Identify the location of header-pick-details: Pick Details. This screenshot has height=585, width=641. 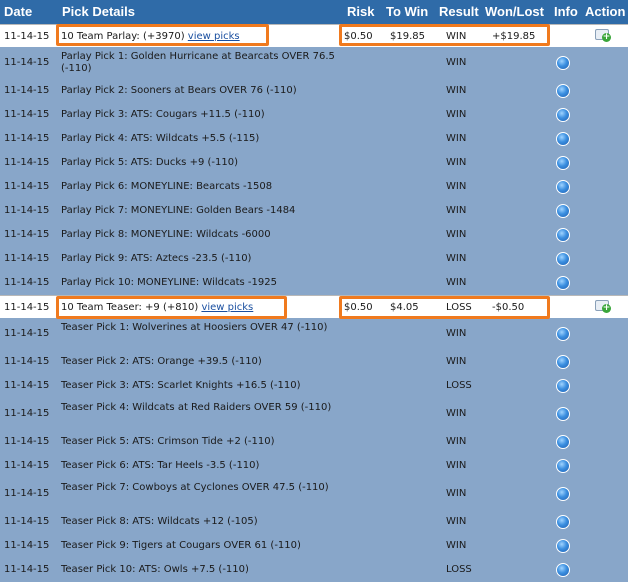
(98, 11).